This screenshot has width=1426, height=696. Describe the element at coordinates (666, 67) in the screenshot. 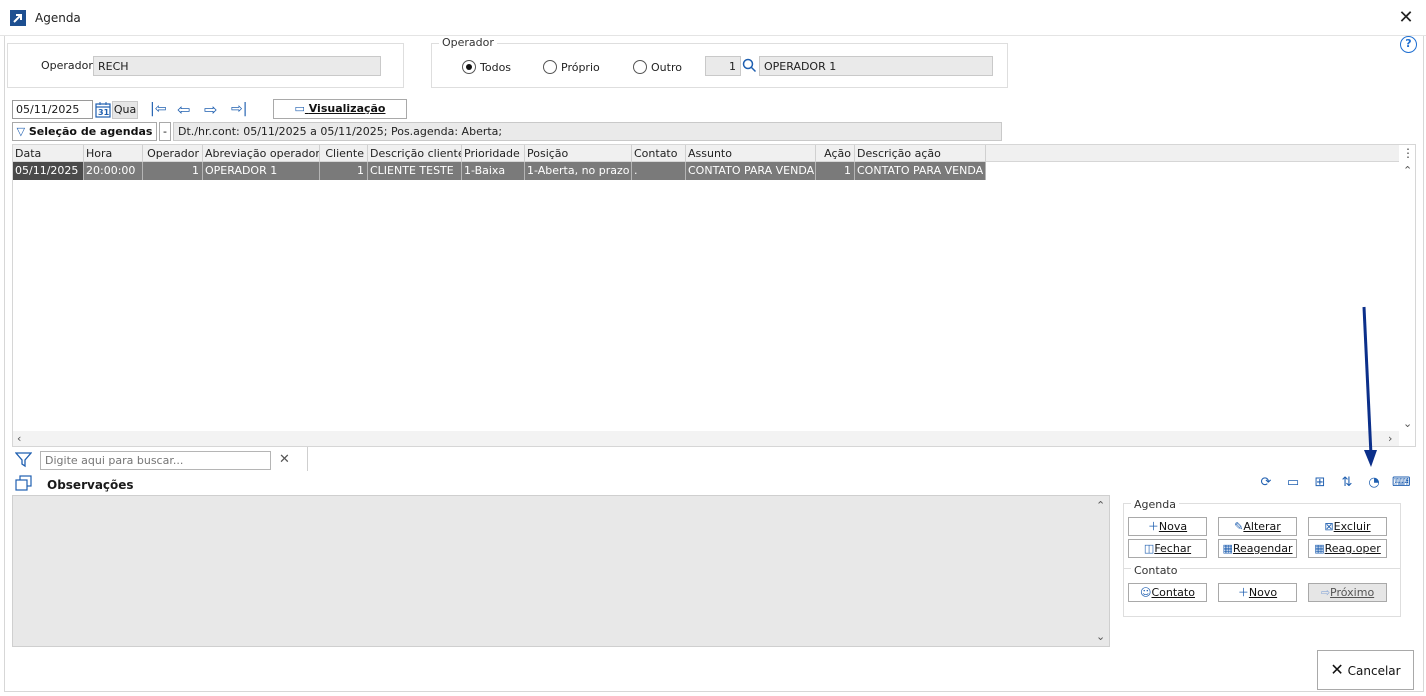

I see `radio-outro-label: Outro` at that location.